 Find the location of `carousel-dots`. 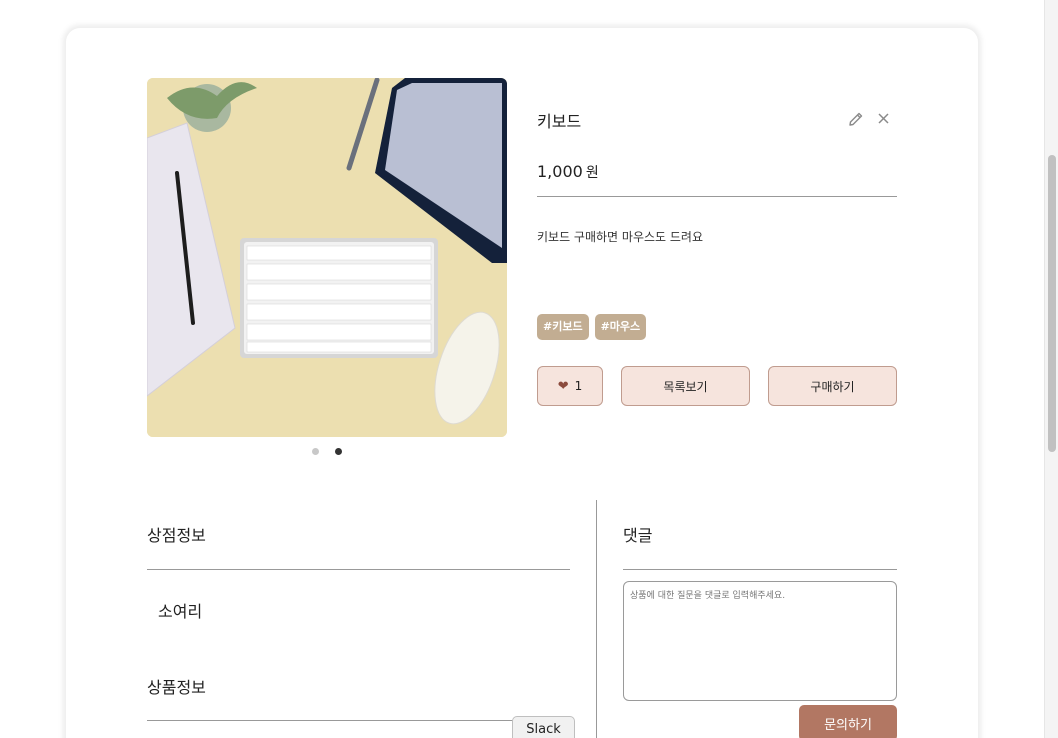

carousel-dots is located at coordinates (327, 451).